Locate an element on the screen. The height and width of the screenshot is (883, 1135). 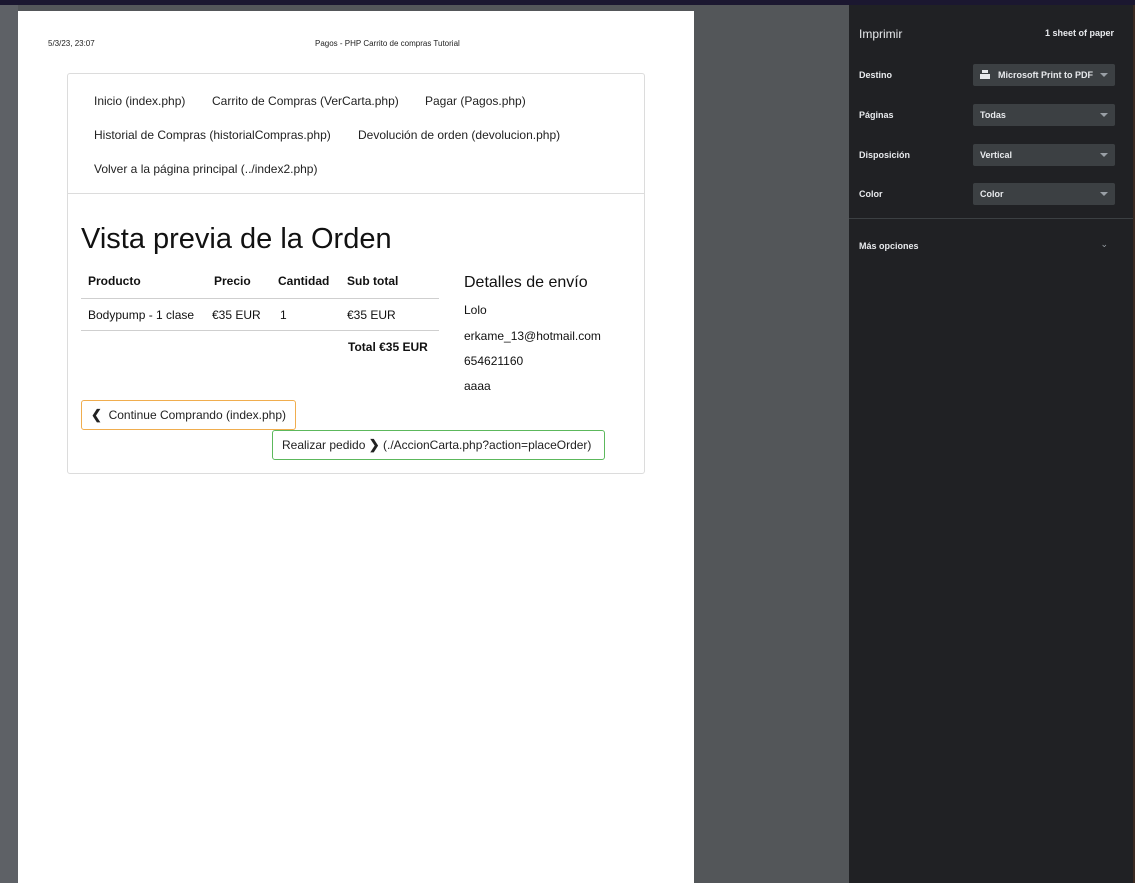
preview-left-edge is located at coordinates (9, 444).